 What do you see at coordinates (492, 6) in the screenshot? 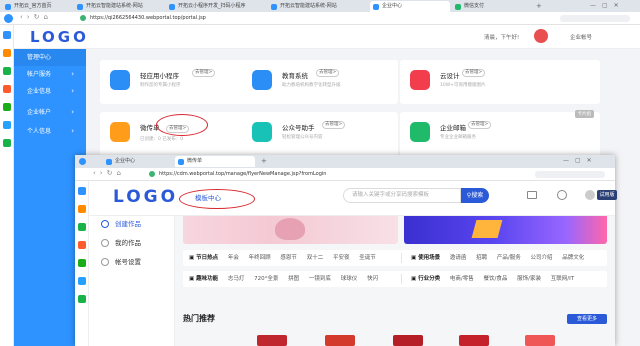
I see `browser-tab: 微信支付` at bounding box center [492, 6].